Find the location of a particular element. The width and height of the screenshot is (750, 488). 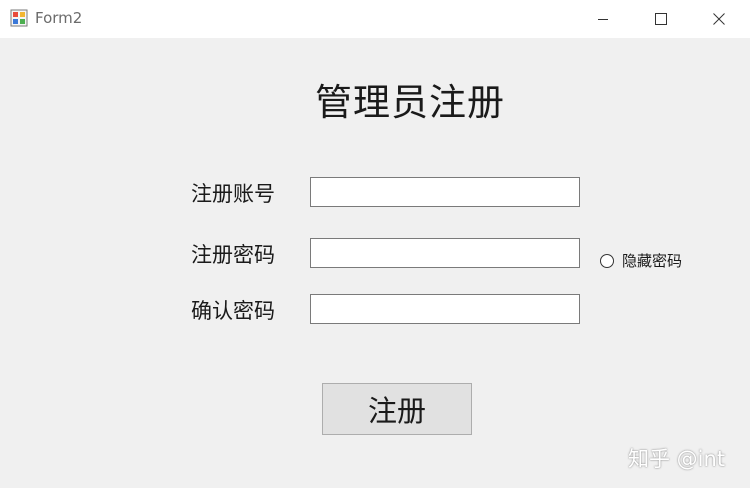

close-icon is located at coordinates (719, 19).